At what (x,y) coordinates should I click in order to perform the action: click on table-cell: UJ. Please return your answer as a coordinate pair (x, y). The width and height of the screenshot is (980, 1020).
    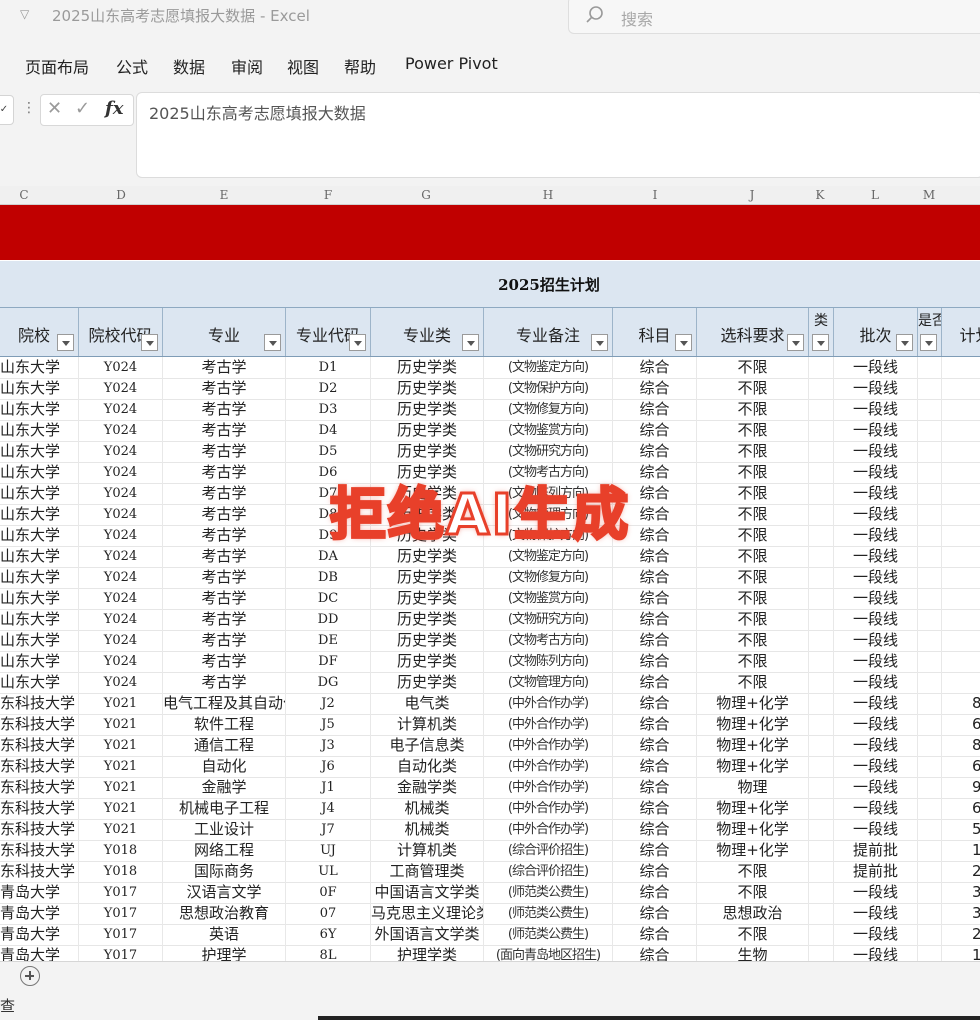
    Looking at the image, I should click on (328, 850).